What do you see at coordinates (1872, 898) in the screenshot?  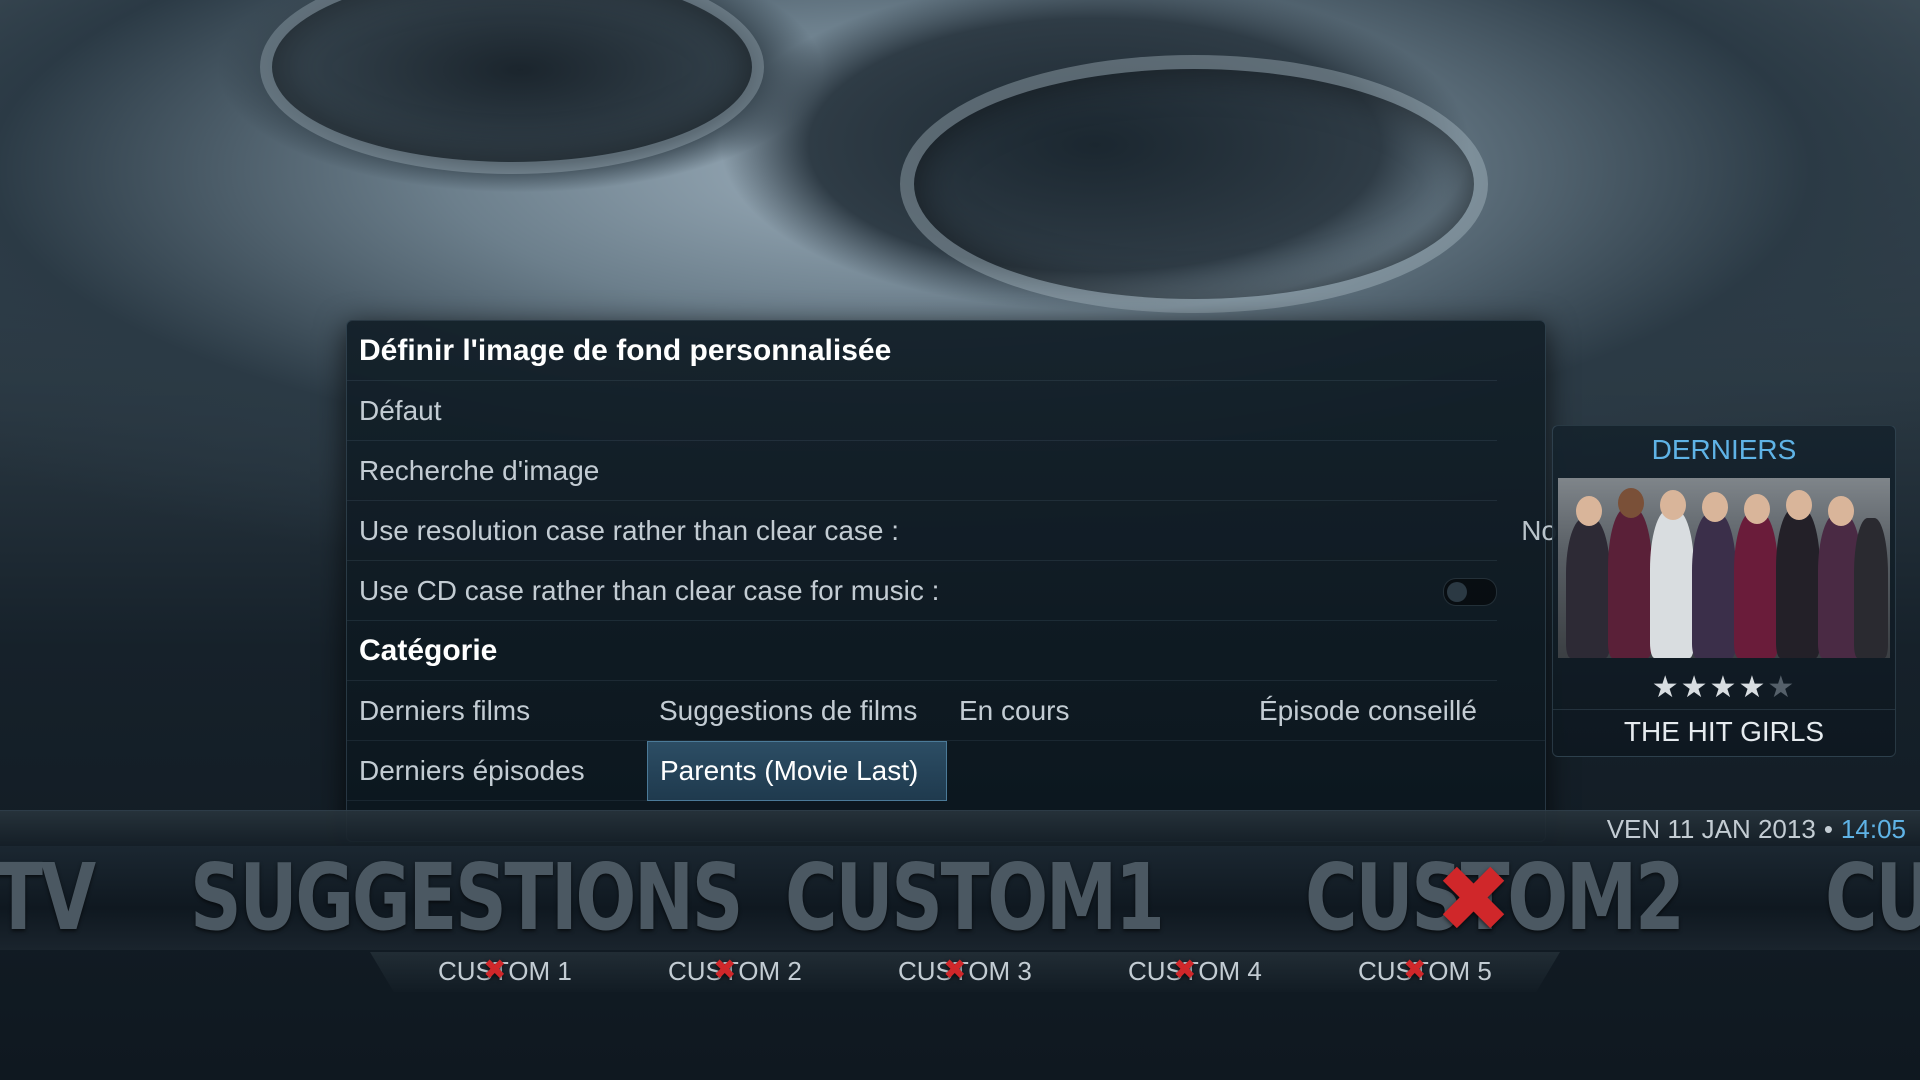 I see `menu-item-cu: CU` at bounding box center [1872, 898].